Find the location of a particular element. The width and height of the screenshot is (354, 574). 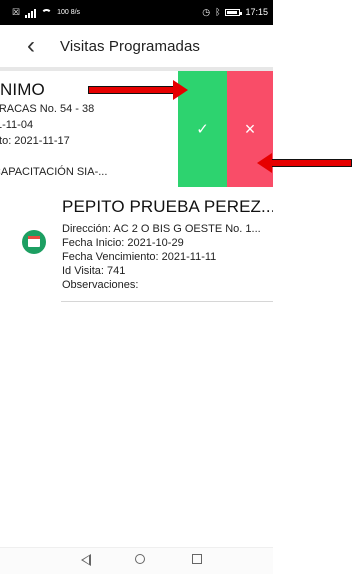

visit-name: NIMO is located at coordinates (22, 89).